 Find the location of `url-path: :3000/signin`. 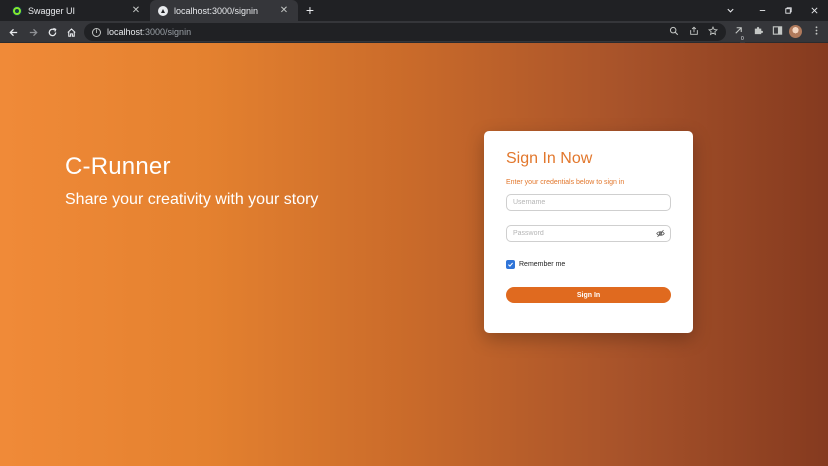

url-path: :3000/signin is located at coordinates (167, 32).